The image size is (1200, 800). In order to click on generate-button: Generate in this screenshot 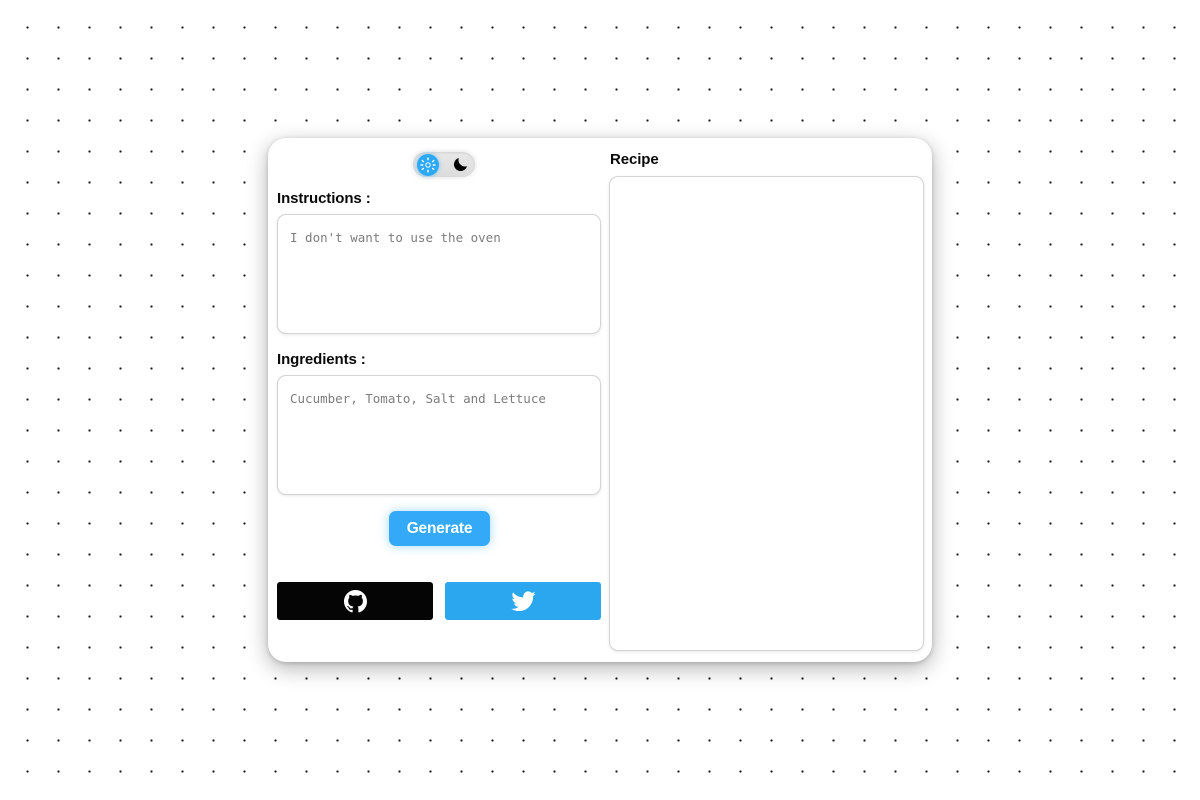, I will do `click(439, 528)`.